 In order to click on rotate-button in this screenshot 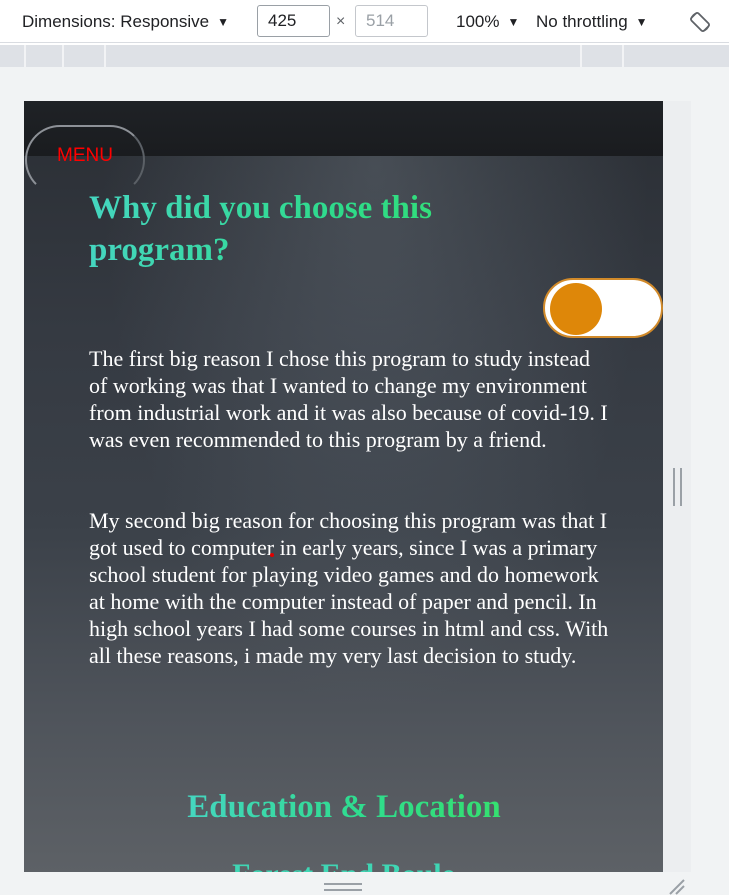, I will do `click(700, 21)`.